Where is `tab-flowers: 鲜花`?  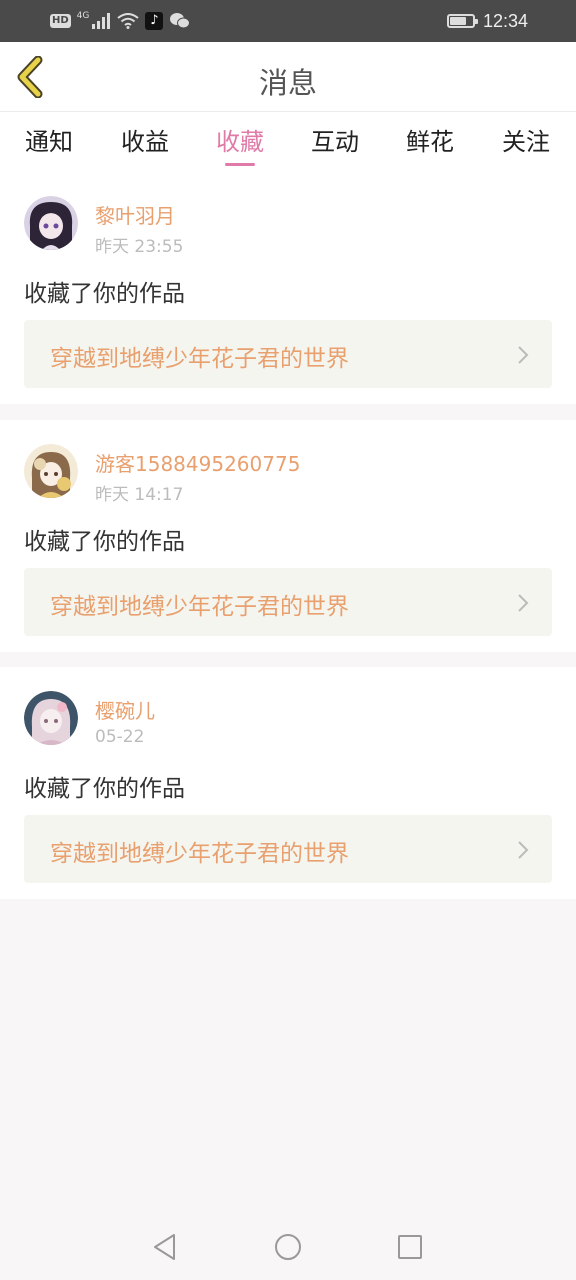 tab-flowers: 鲜花 is located at coordinates (430, 147).